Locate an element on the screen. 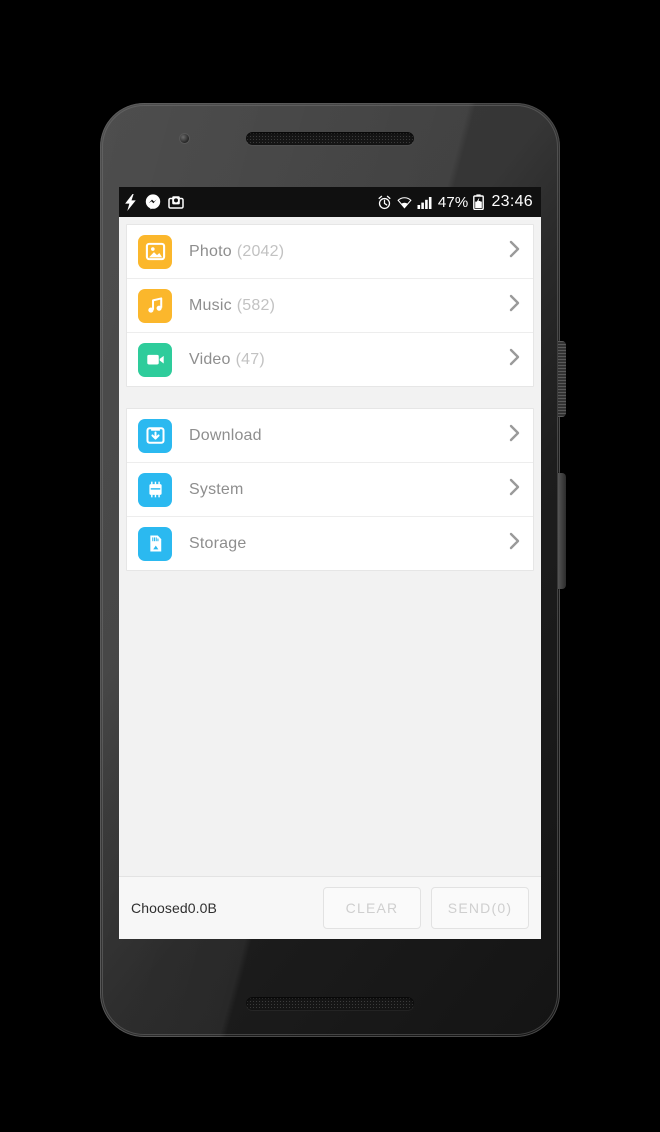 This screenshot has width=660, height=1132. status-bar-left-icons is located at coordinates (154, 202).